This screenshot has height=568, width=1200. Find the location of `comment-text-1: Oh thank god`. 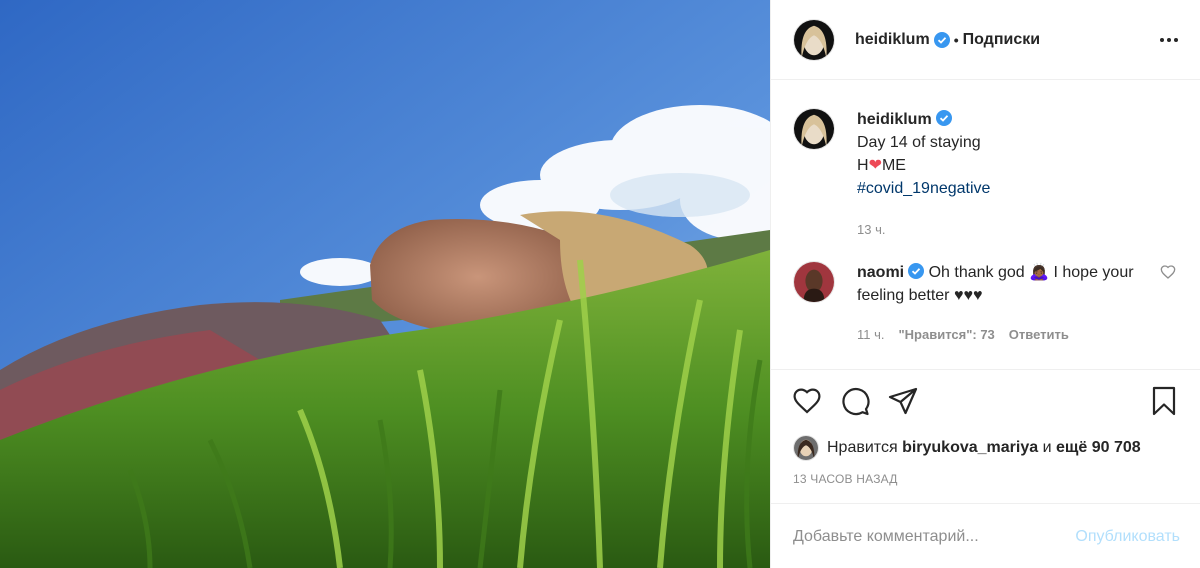

comment-text-1: Oh thank god is located at coordinates (976, 272).